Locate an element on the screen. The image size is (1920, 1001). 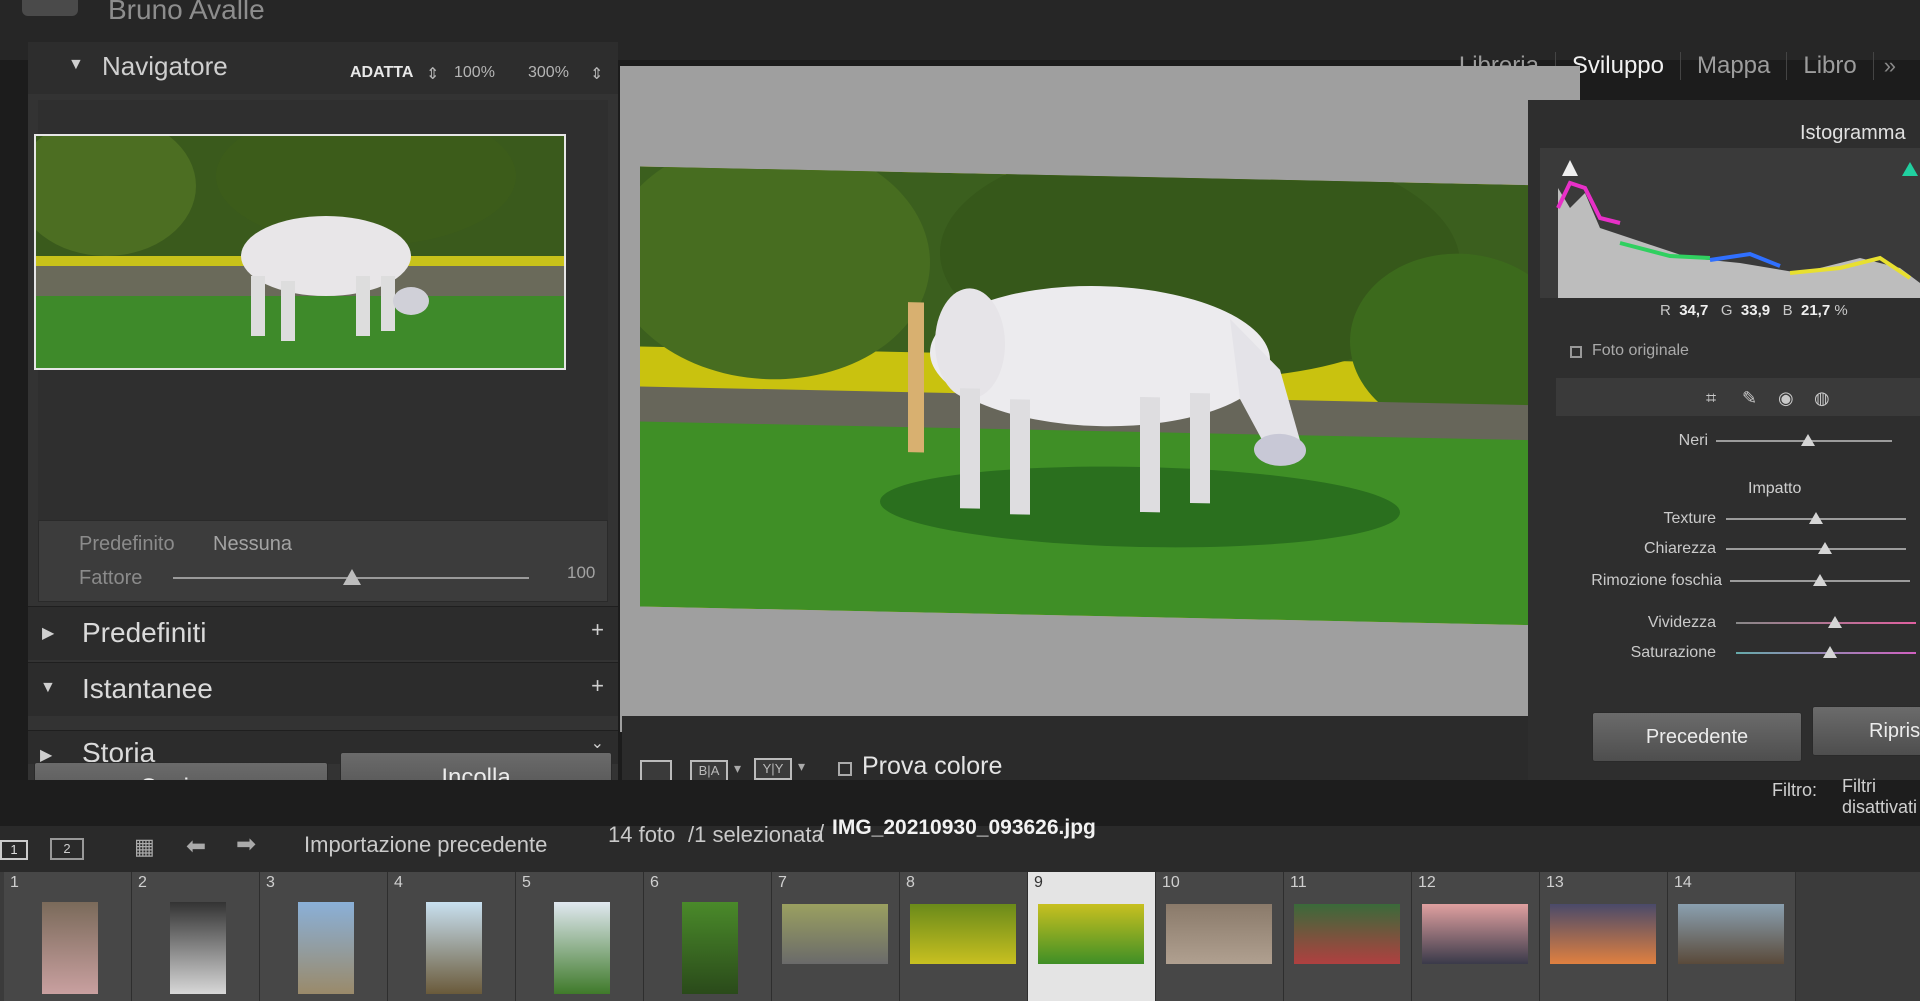
filmstrip-cell: 2 is located at coordinates (196, 936).